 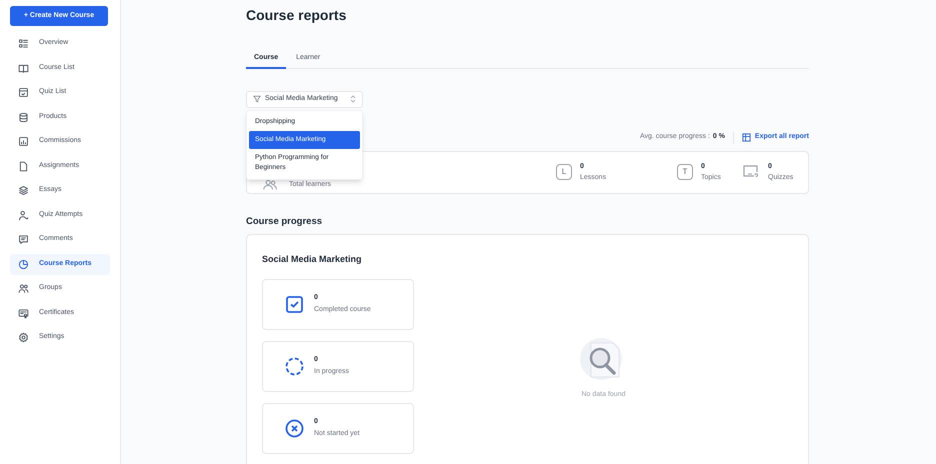 I want to click on letter-icon: L, so click(x=564, y=172).